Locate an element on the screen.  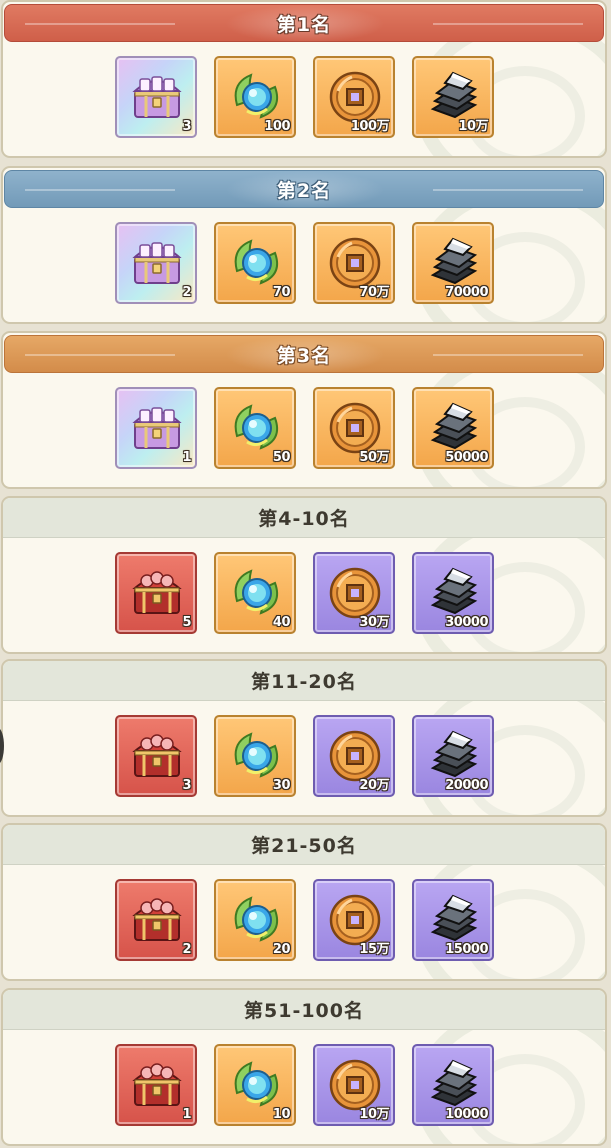
reward-item-slot: 100 is located at coordinates (255, 97).